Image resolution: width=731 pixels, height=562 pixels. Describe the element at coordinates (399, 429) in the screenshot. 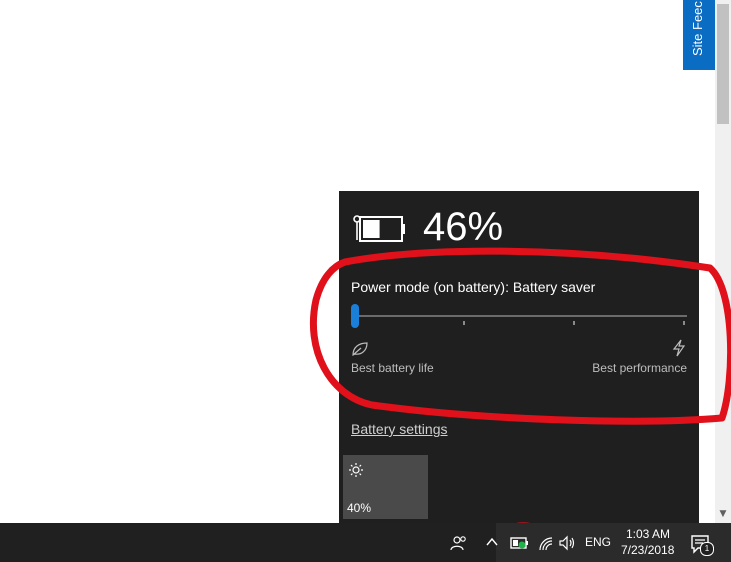

I see `battery-settings-link: Battery settings` at that location.